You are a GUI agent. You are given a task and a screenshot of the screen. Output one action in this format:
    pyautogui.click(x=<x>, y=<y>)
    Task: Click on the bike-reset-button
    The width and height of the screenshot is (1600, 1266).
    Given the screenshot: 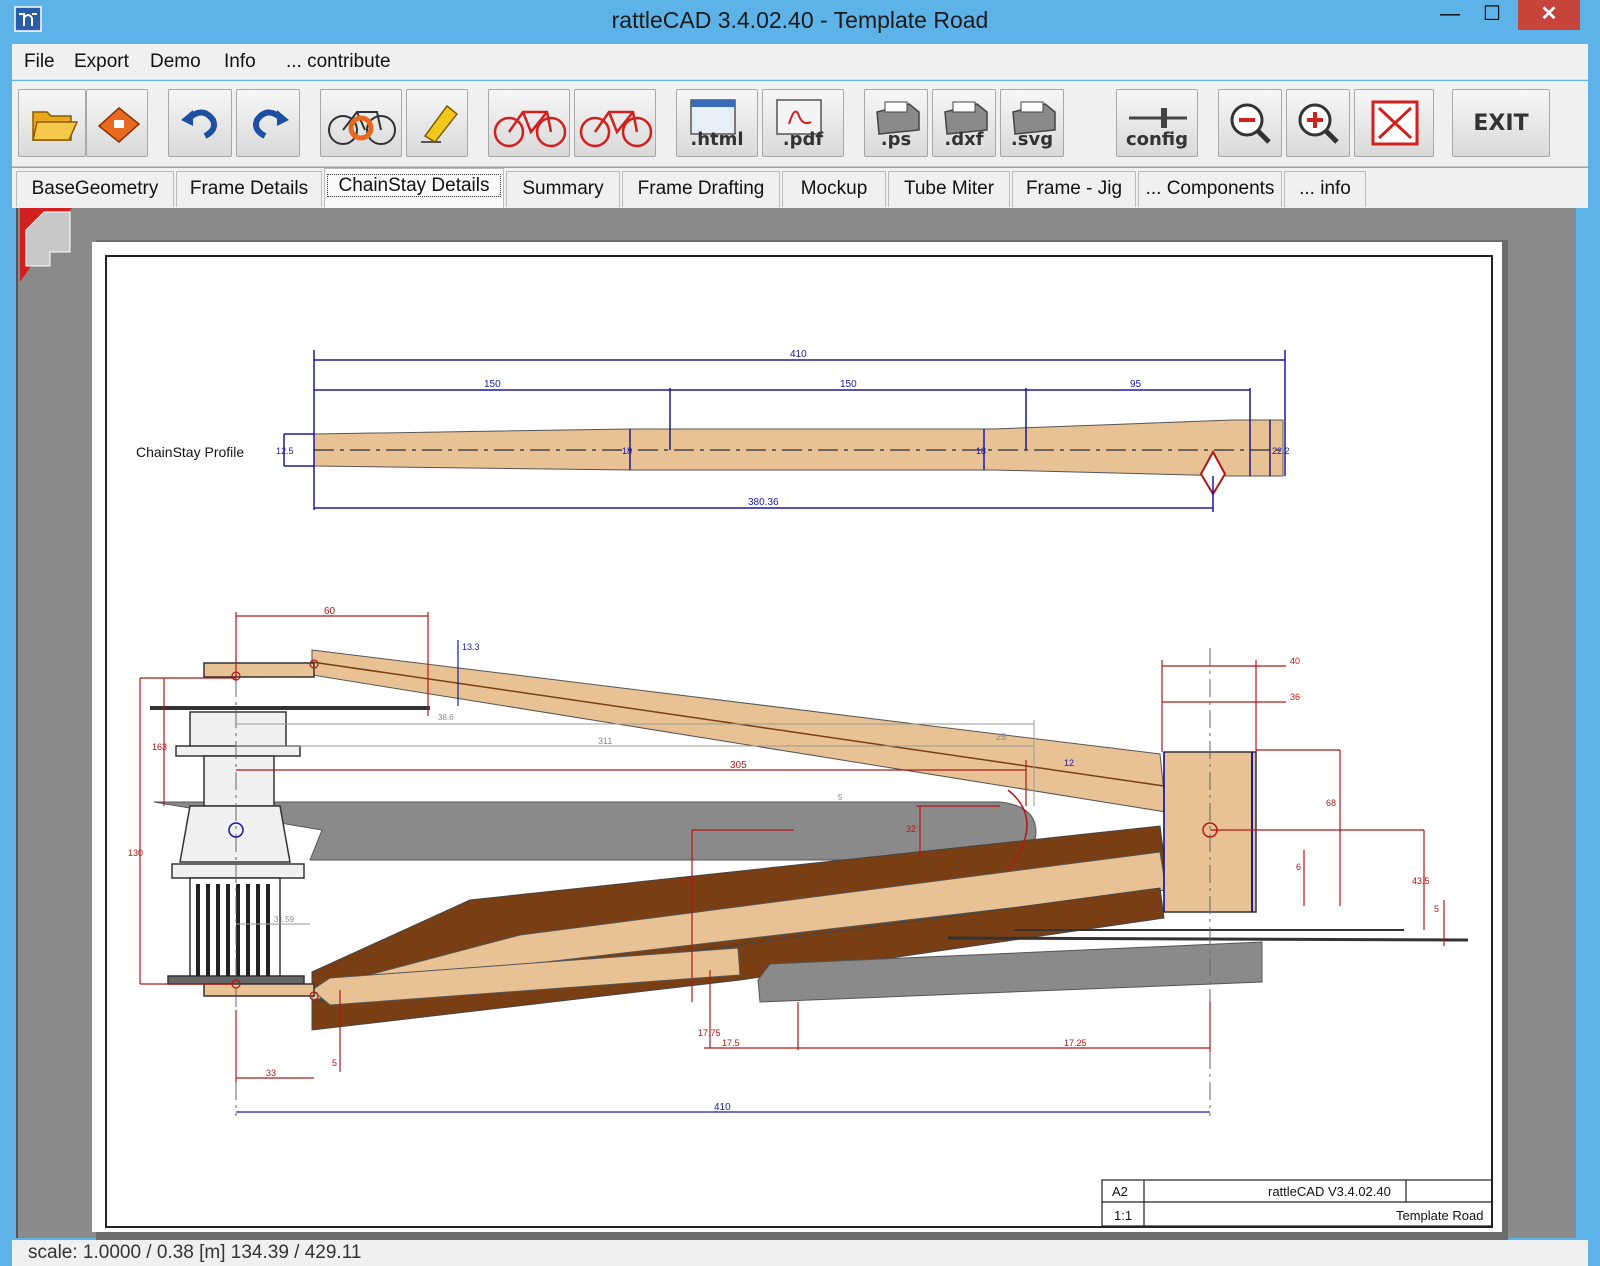 What is the action you would take?
    pyautogui.click(x=361, y=123)
    